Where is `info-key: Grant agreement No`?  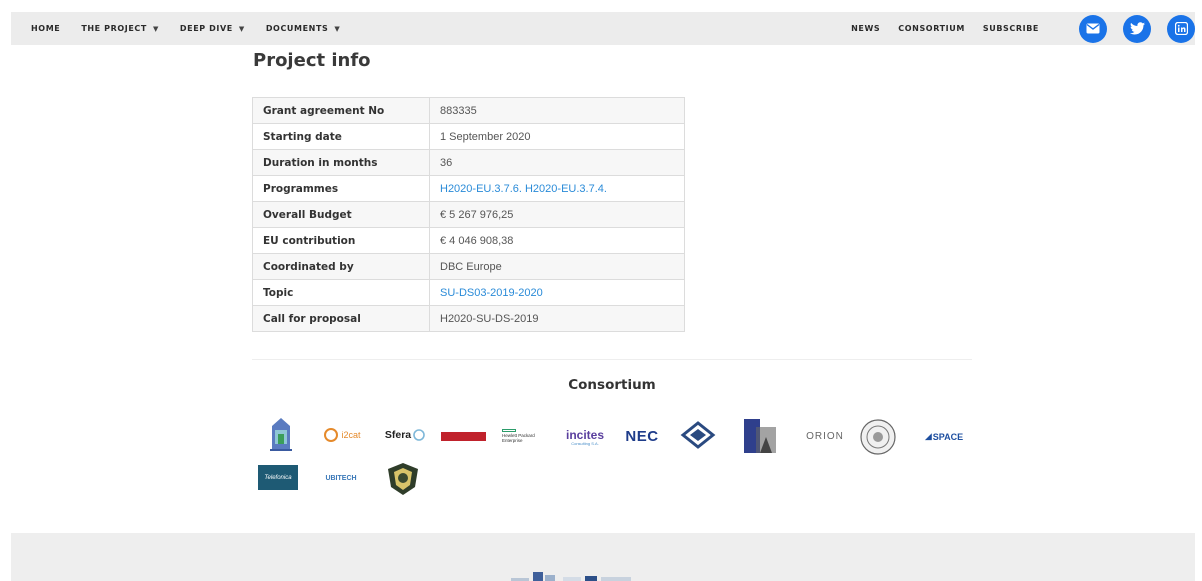 info-key: Grant agreement No is located at coordinates (341, 110).